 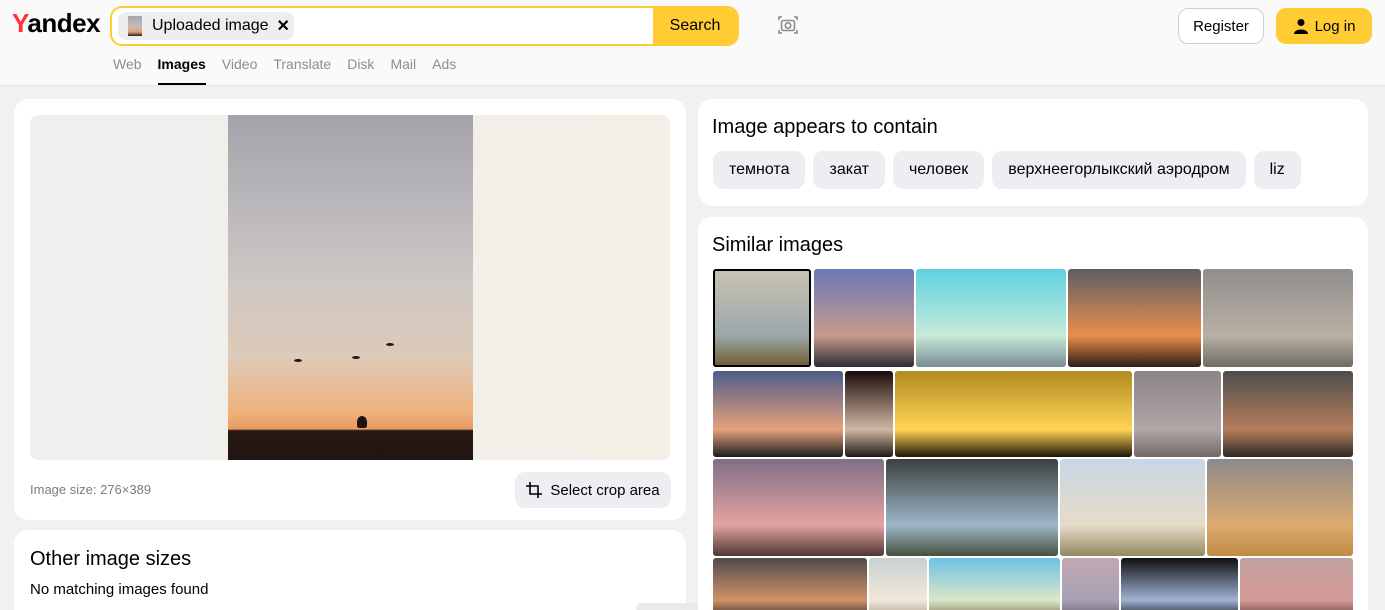 What do you see at coordinates (534, 490) in the screenshot?
I see `crop-icon` at bounding box center [534, 490].